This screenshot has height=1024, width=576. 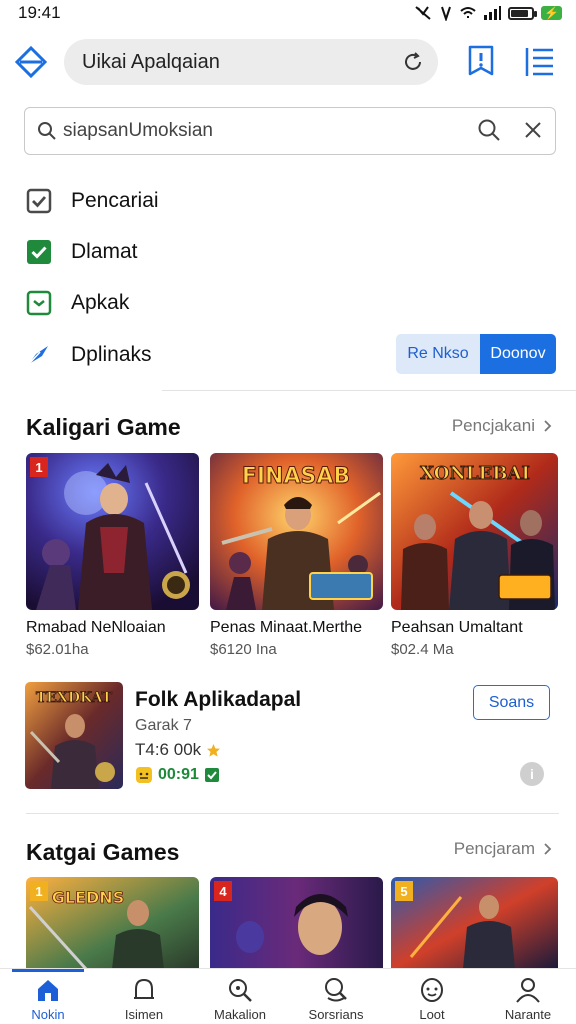 What do you see at coordinates (223, 891) in the screenshot?
I see `rank-badge: 4` at bounding box center [223, 891].